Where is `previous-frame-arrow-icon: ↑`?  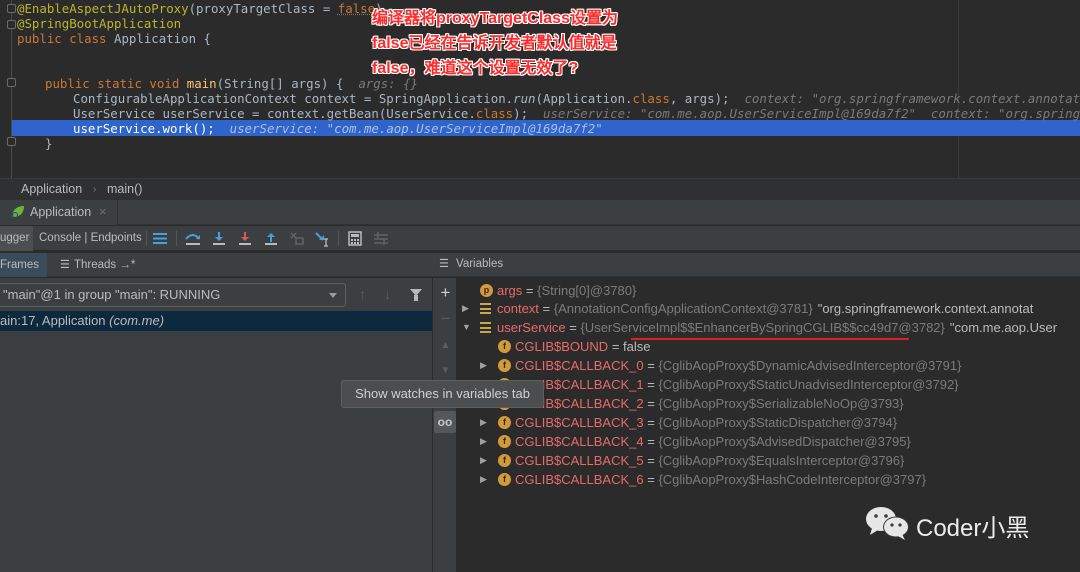
previous-frame-arrow-icon: ↑ is located at coordinates (362, 294).